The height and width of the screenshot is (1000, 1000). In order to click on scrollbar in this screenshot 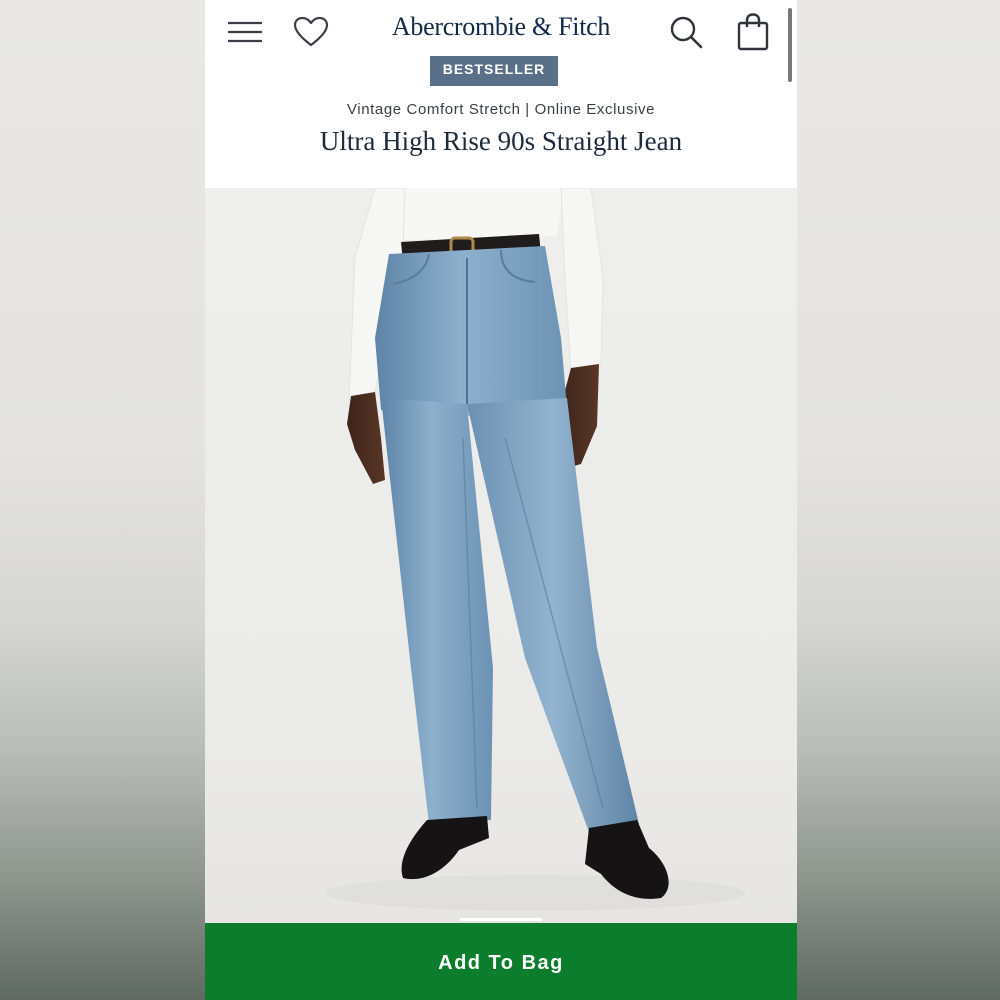, I will do `click(790, 45)`.